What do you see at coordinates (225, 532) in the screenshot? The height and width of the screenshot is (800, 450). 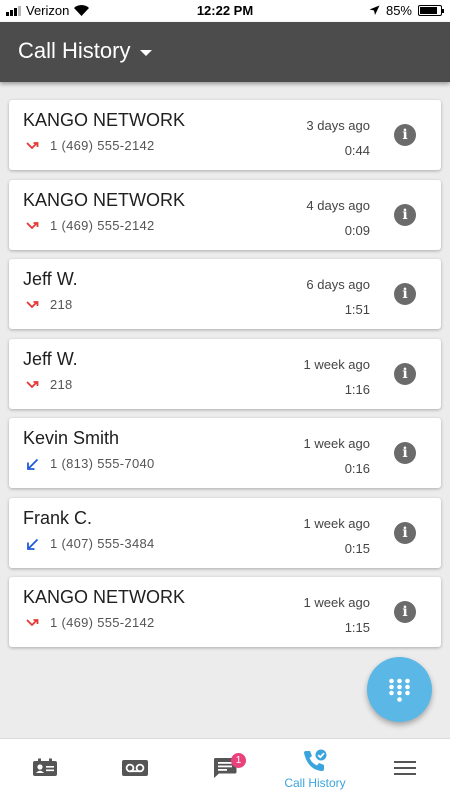 I see `call-list-item: Frank C. 1 (407) 555-3484 1 week ago 0:15 i` at bounding box center [225, 532].